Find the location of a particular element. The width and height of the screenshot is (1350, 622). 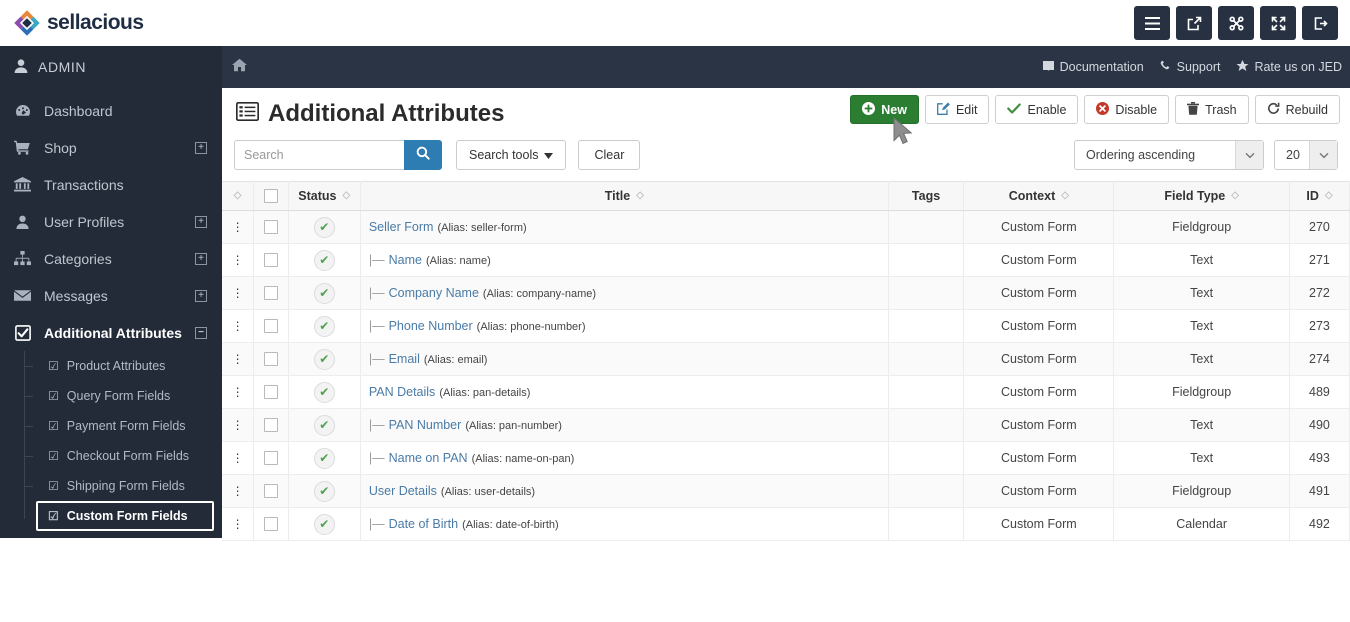

column-header-context: Context ◇ is located at coordinates (1039, 196).